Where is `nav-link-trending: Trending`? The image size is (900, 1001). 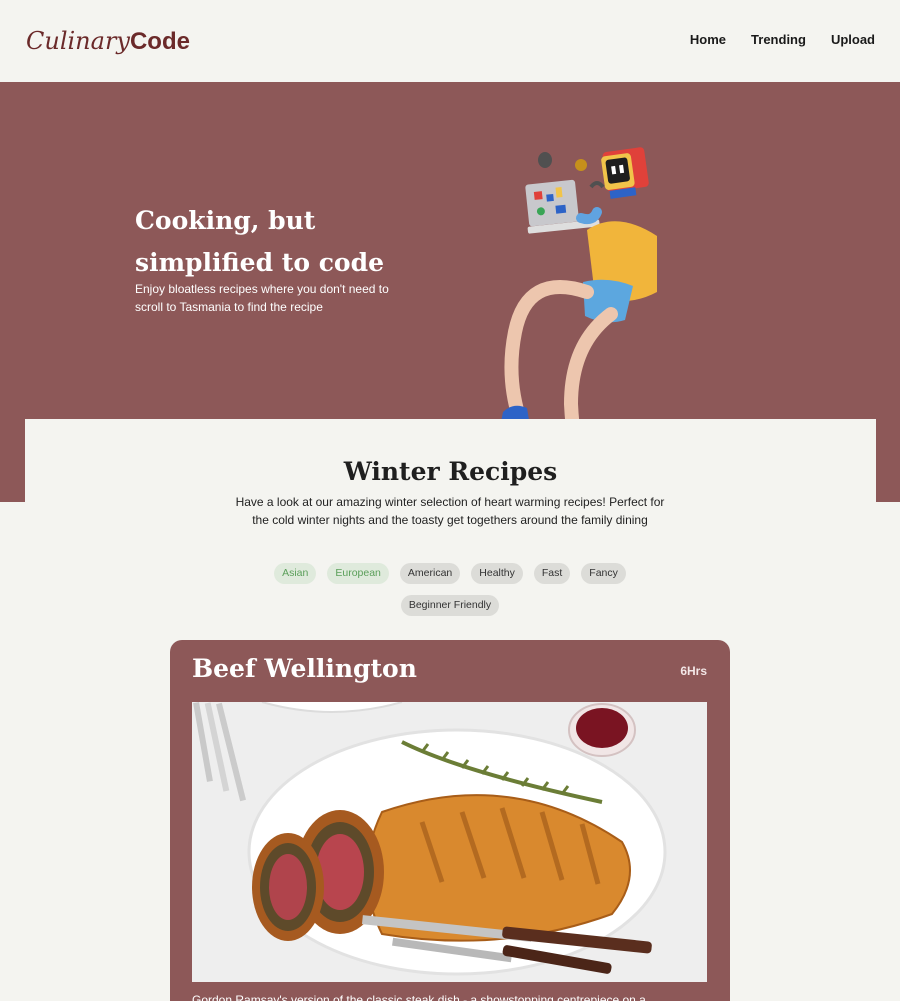
nav-link-trending: Trending is located at coordinates (778, 39).